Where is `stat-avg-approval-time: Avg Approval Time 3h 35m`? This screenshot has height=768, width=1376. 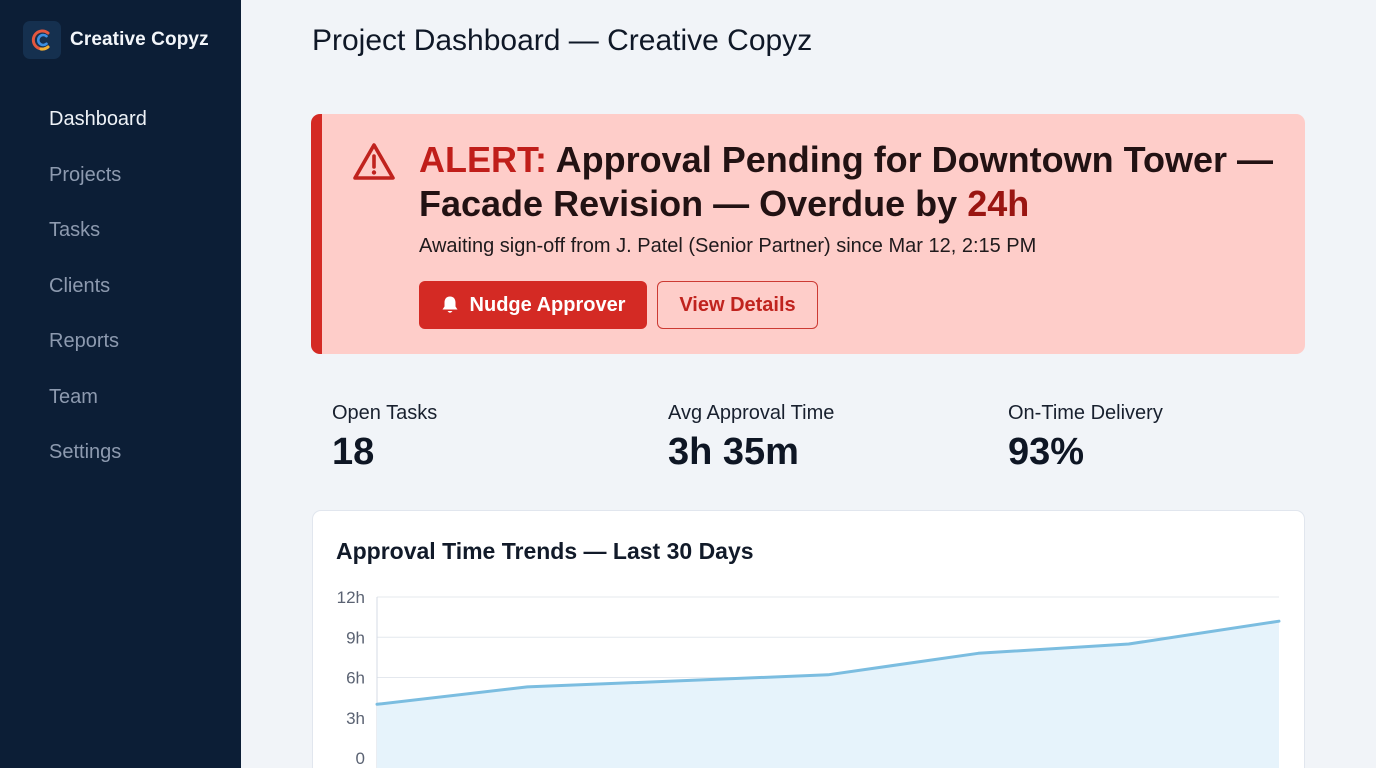
stat-avg-approval-time: Avg Approval Time 3h 35m is located at coordinates (751, 438).